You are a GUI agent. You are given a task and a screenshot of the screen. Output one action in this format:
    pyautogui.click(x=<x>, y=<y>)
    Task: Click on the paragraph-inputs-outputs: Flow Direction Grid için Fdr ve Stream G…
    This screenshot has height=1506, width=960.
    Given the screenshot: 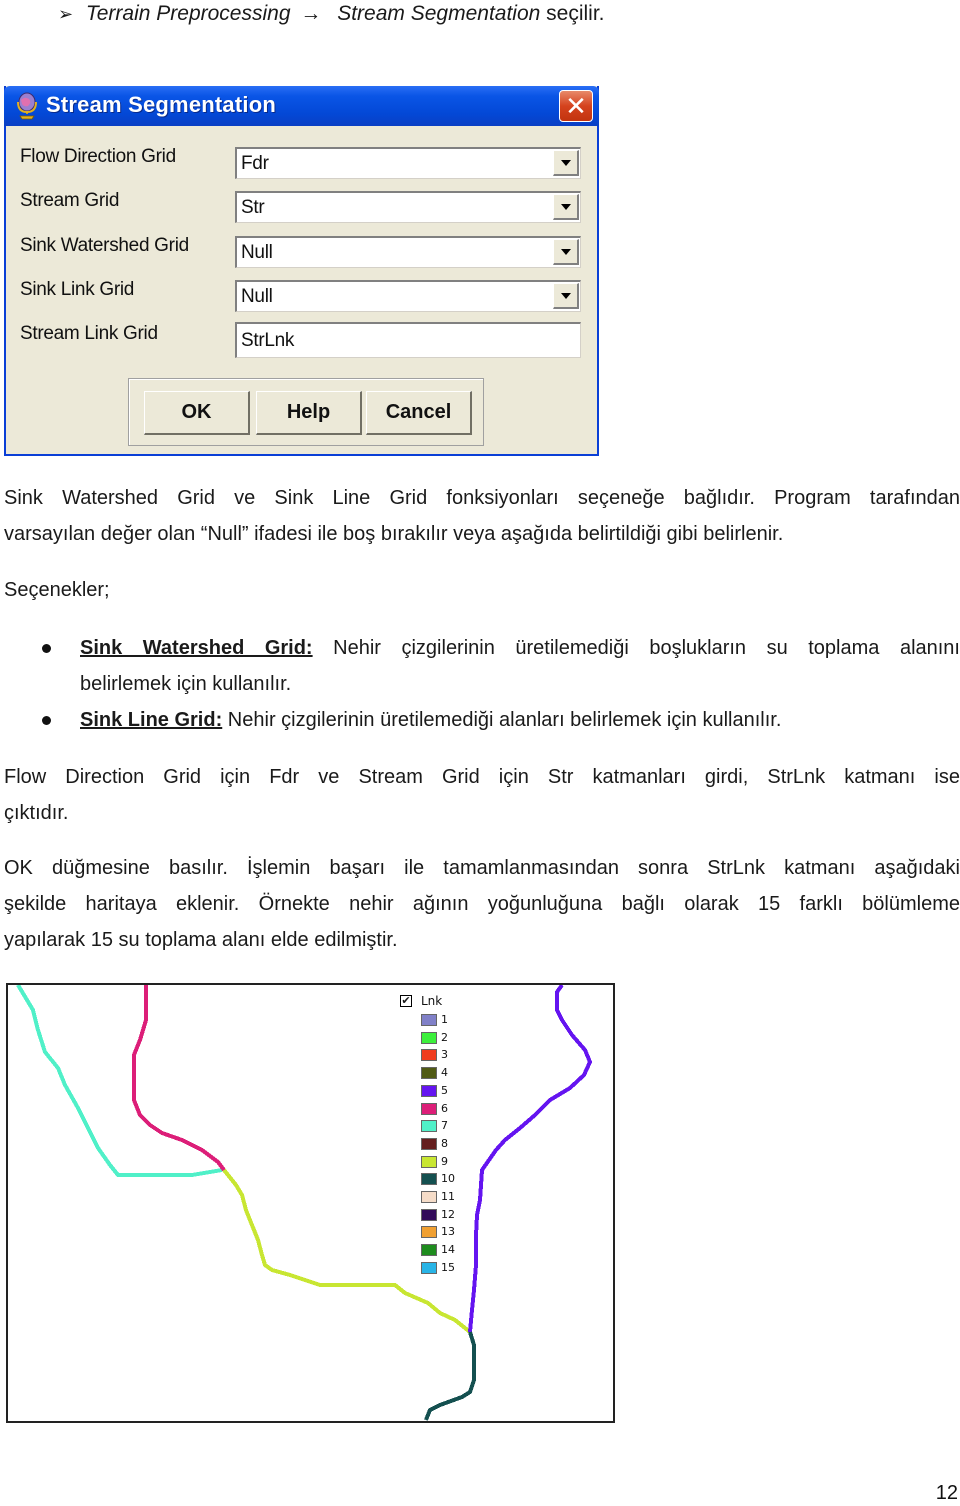 What is the action you would take?
    pyautogui.click(x=482, y=795)
    